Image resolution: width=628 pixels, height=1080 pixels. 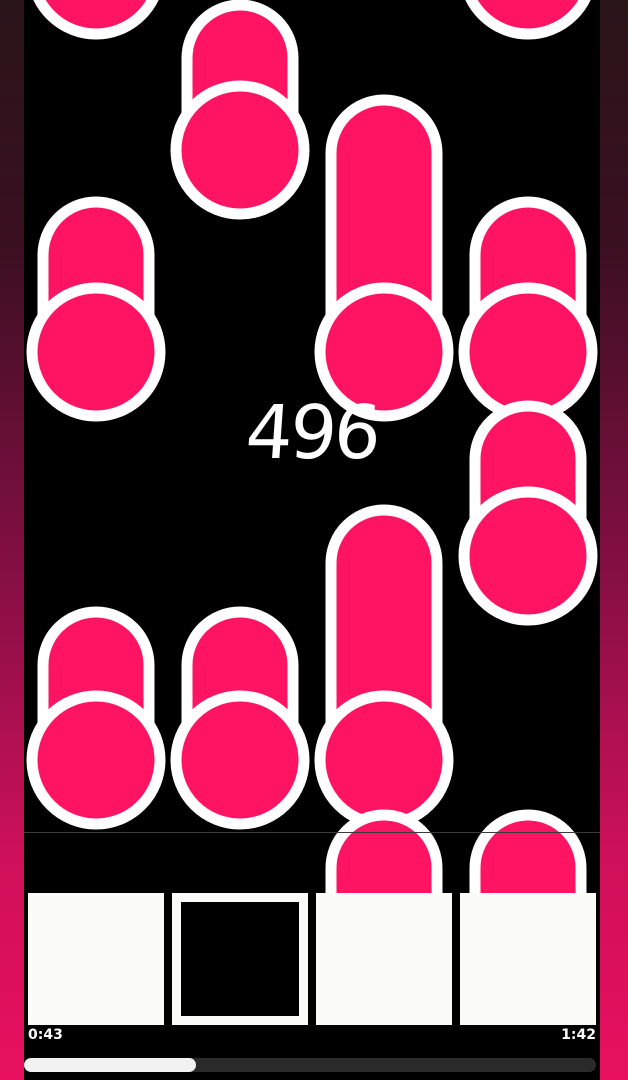 What do you see at coordinates (578, 1035) in the screenshot?
I see `total-time: 1:42` at bounding box center [578, 1035].